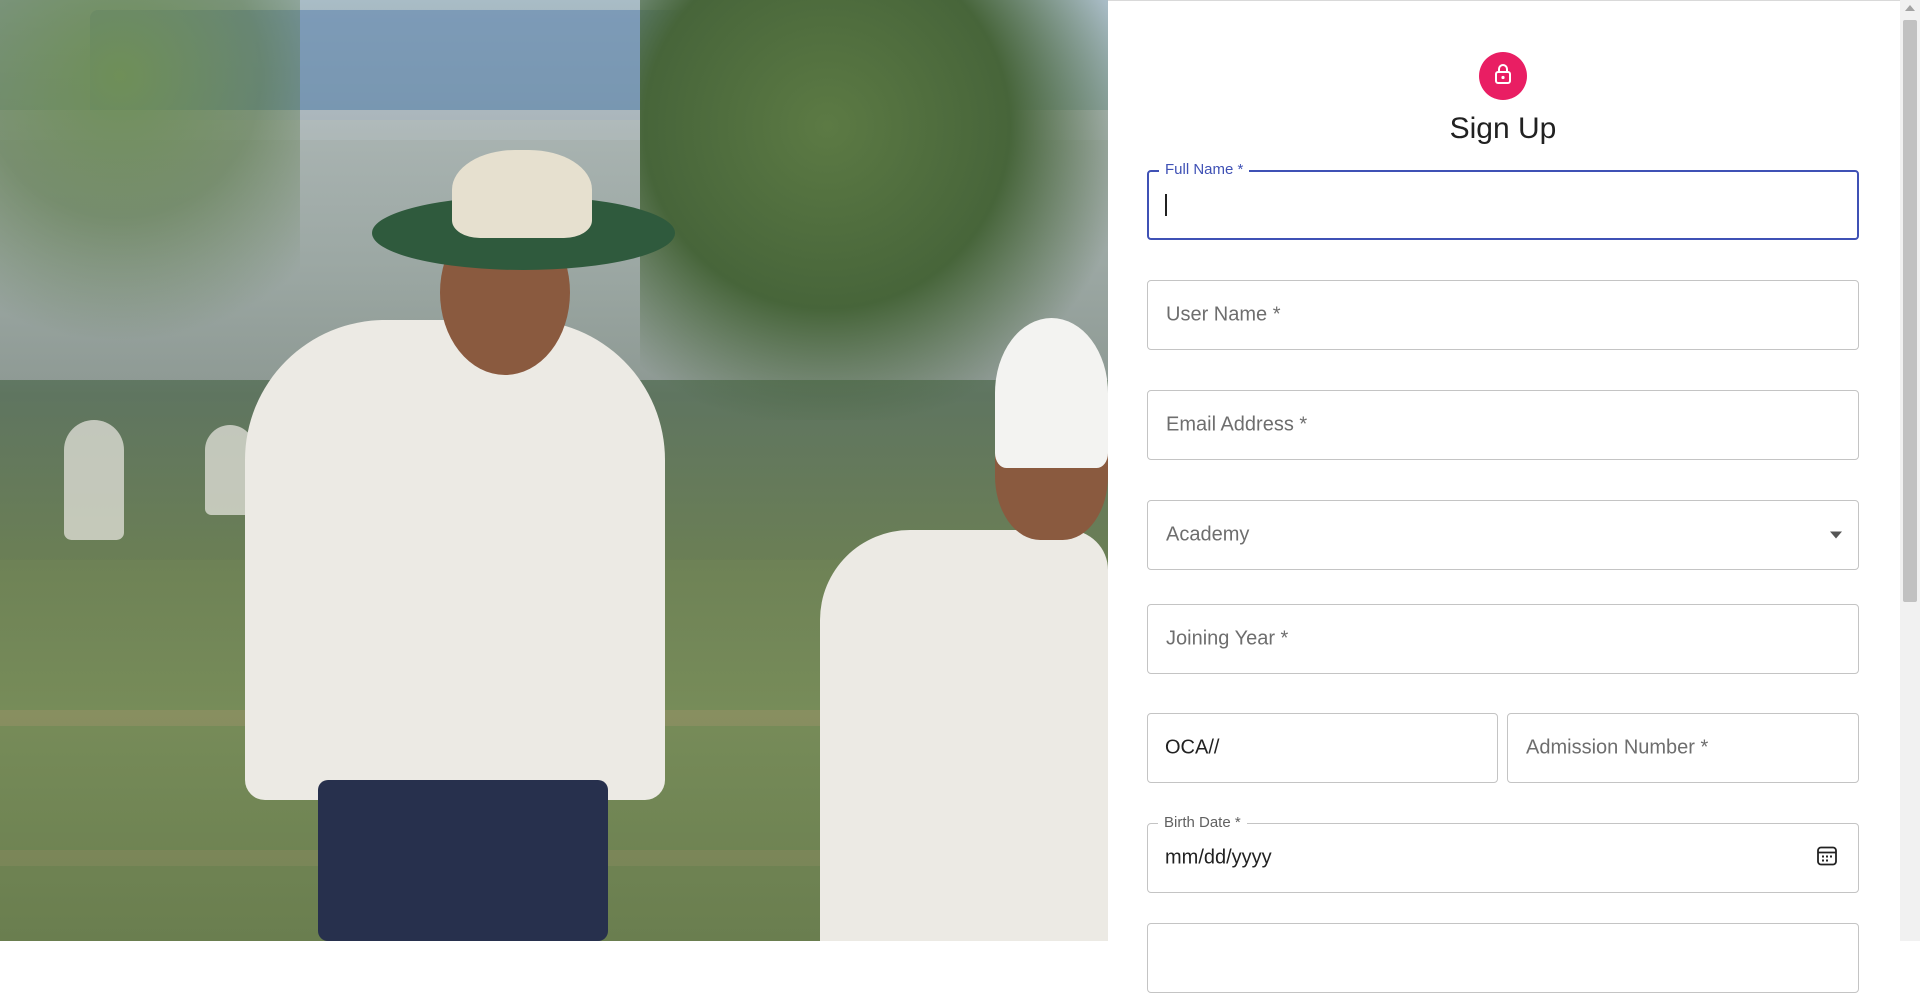 Image resolution: width=1920 pixels, height=993 pixels. Describe the element at coordinates (1208, 534) in the screenshot. I see `academy-placeholder: Academy` at that location.